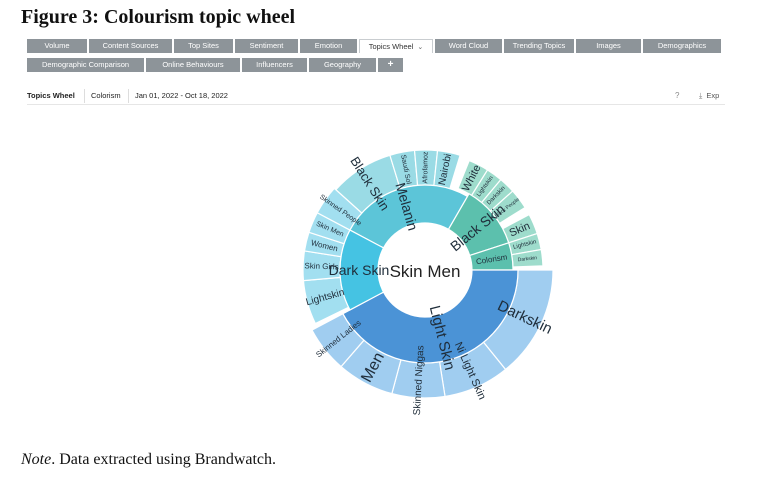 The width and height of the screenshot is (767, 489). I want to click on tab-emotion: Emotion, so click(328, 46).